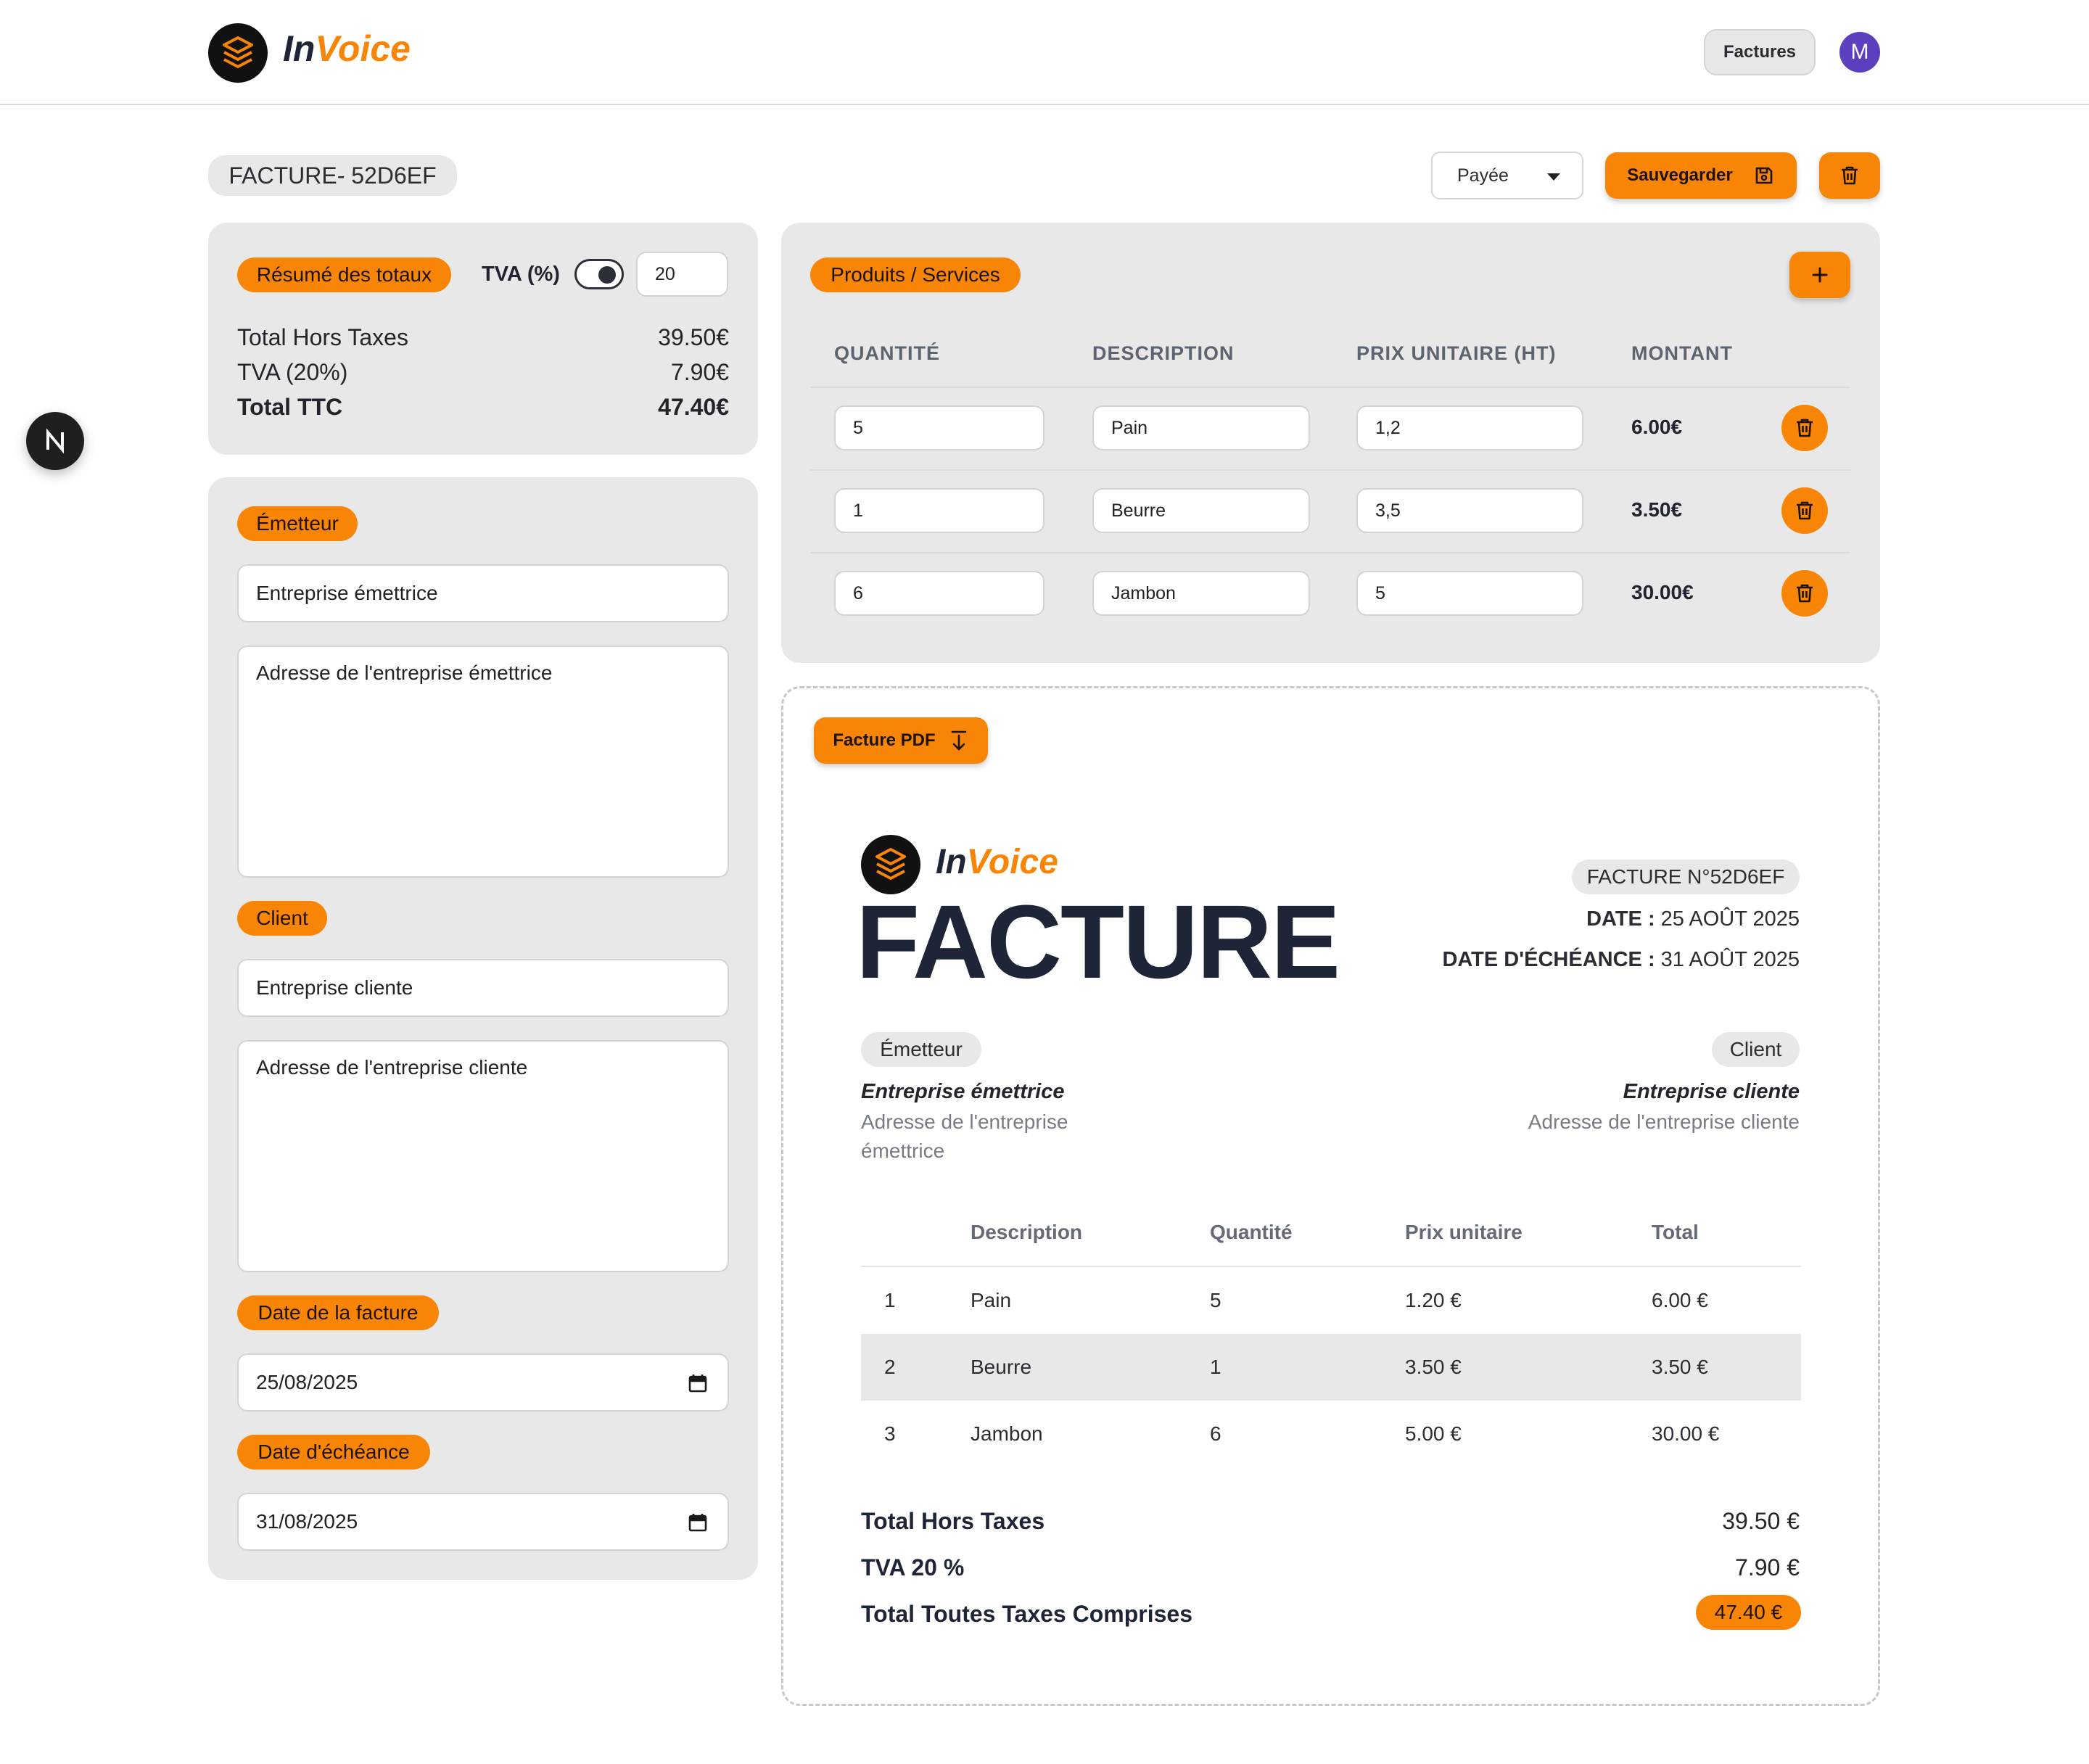  I want to click on row-amount: 3.50€, so click(1657, 509).